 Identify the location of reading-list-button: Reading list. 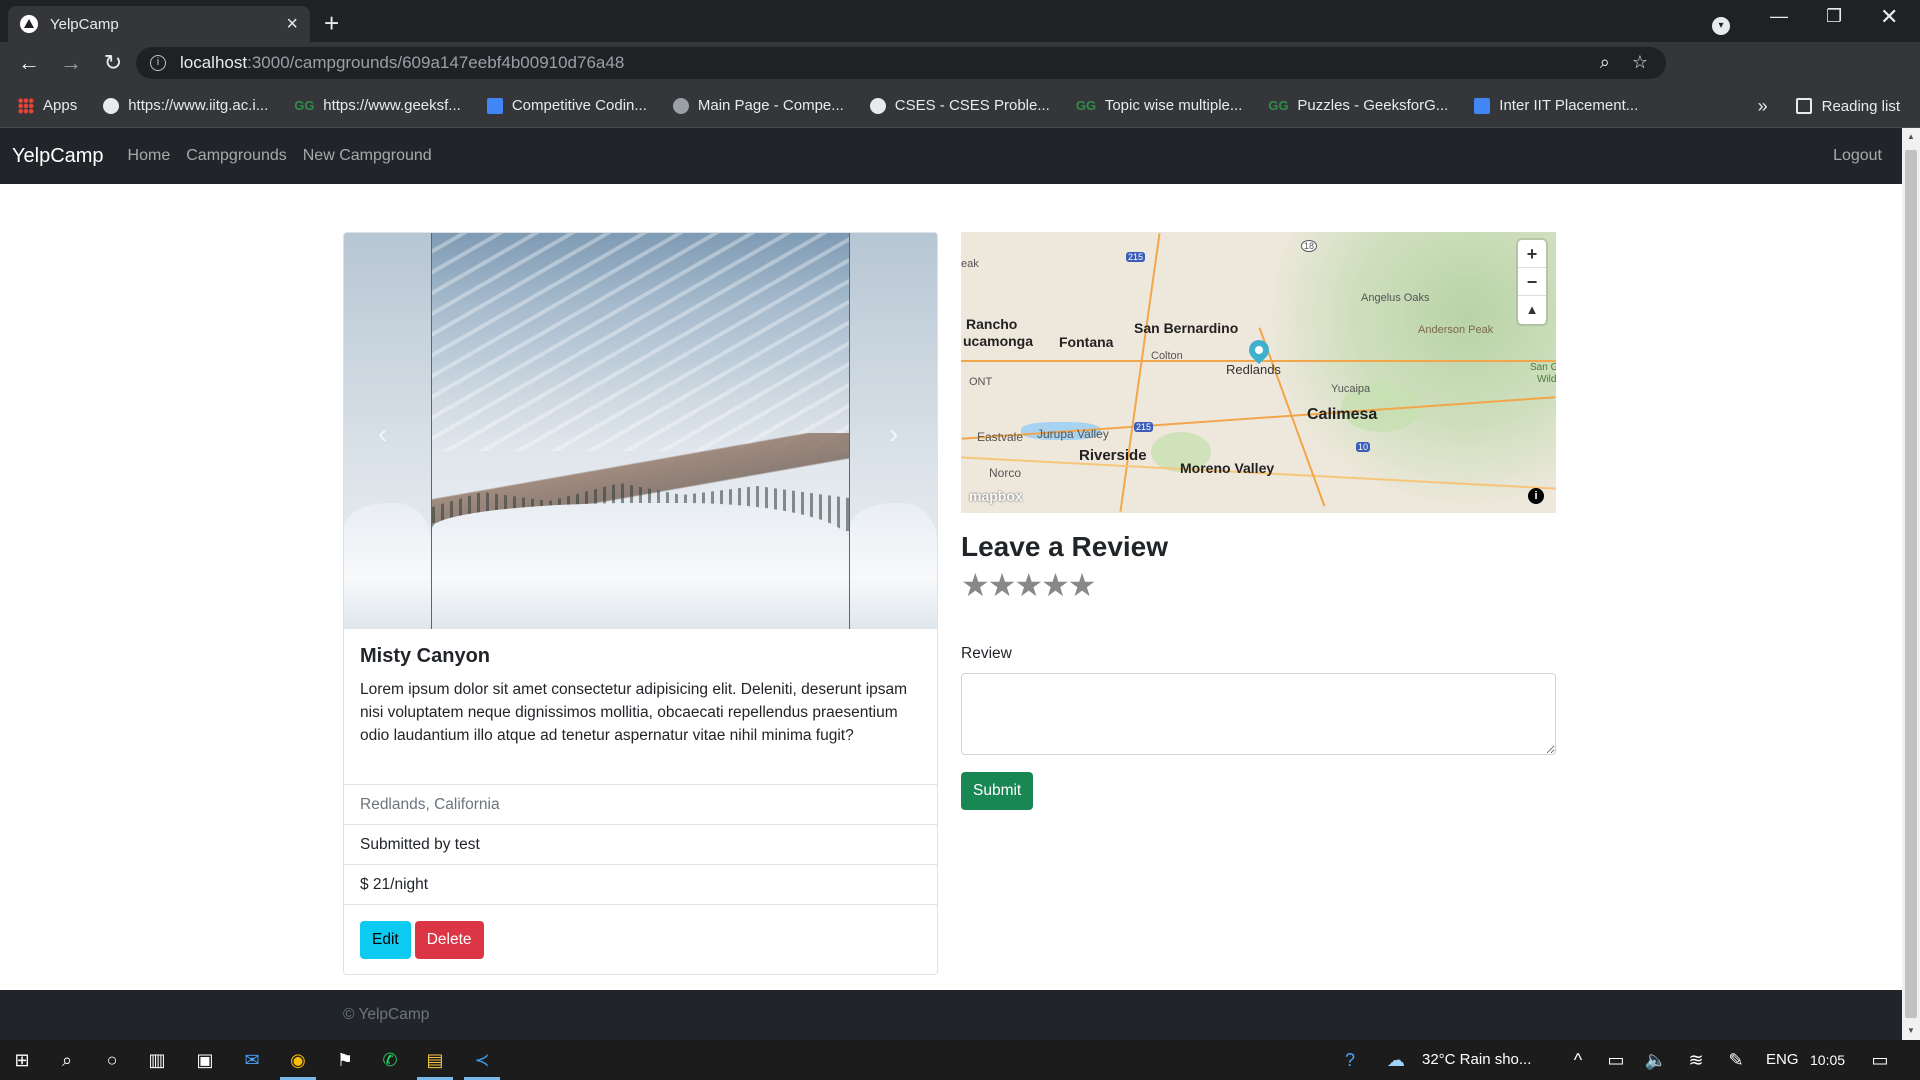
(1861, 106).